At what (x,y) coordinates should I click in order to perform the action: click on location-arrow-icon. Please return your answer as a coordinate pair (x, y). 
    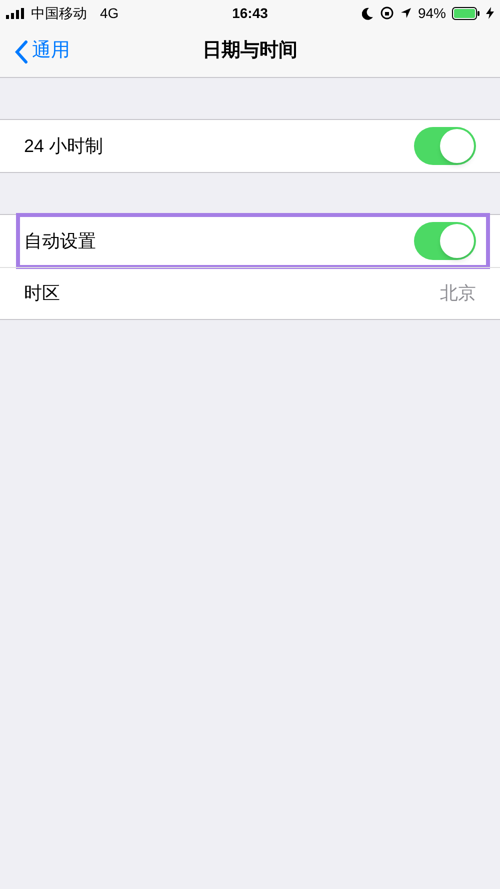
    Looking at the image, I should click on (406, 13).